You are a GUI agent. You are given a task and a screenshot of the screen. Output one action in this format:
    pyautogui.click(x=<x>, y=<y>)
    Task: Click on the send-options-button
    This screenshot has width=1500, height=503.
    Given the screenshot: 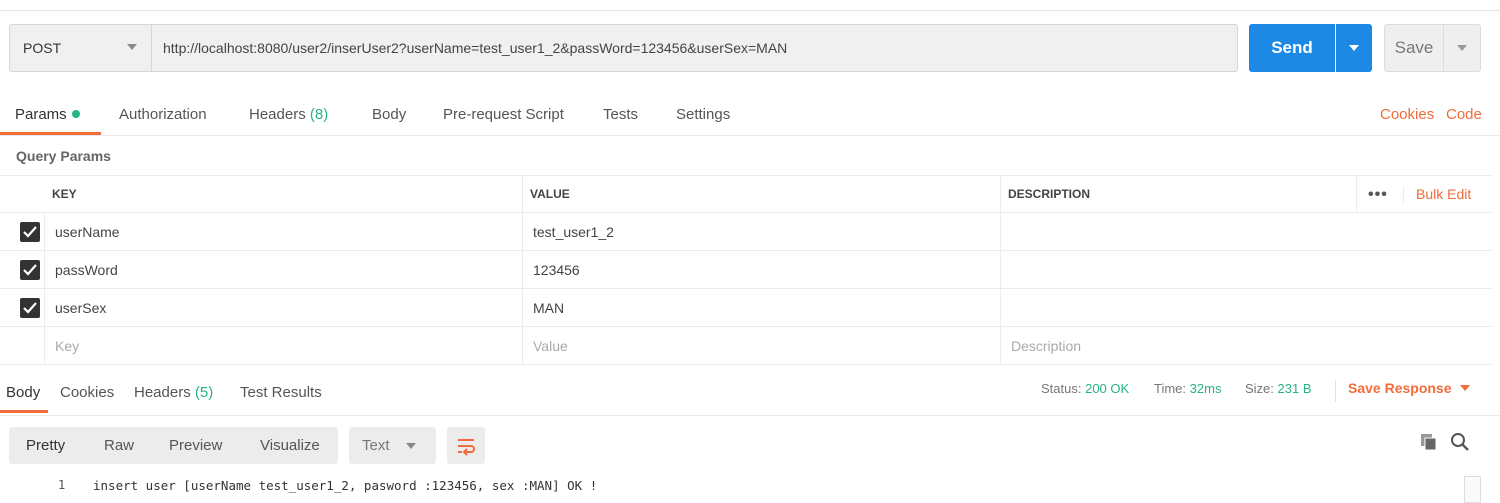 What is the action you would take?
    pyautogui.click(x=1354, y=48)
    